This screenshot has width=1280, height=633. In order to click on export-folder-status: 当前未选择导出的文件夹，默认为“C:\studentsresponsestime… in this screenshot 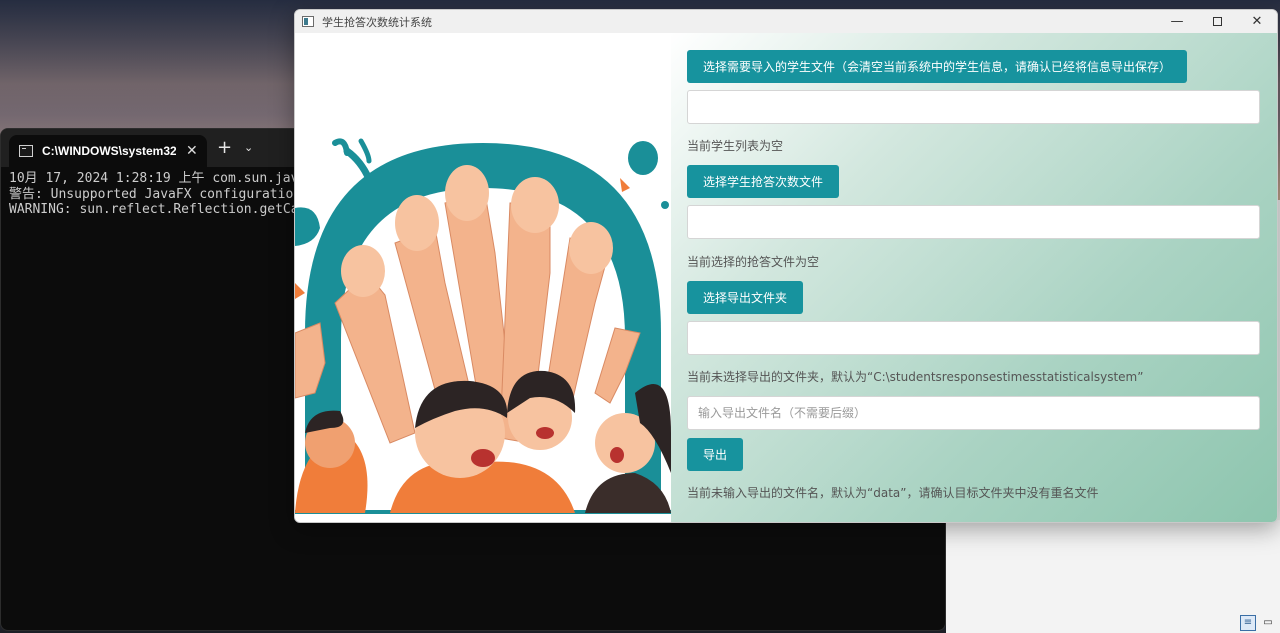, I will do `click(915, 377)`.